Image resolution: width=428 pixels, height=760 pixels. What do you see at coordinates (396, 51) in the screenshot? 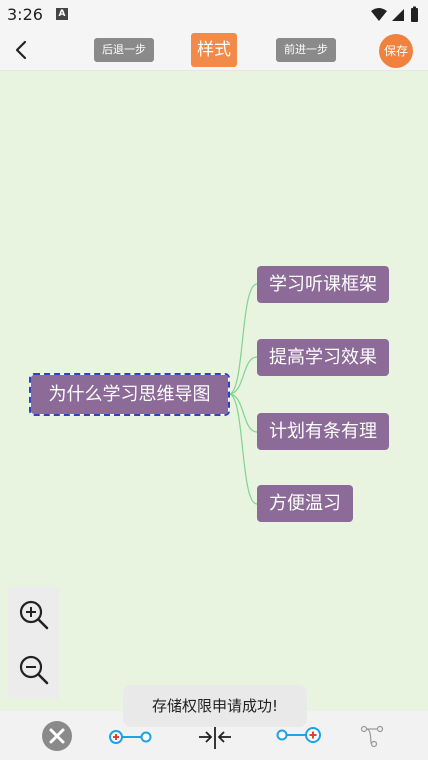
I see `save-button: 保存` at bounding box center [396, 51].